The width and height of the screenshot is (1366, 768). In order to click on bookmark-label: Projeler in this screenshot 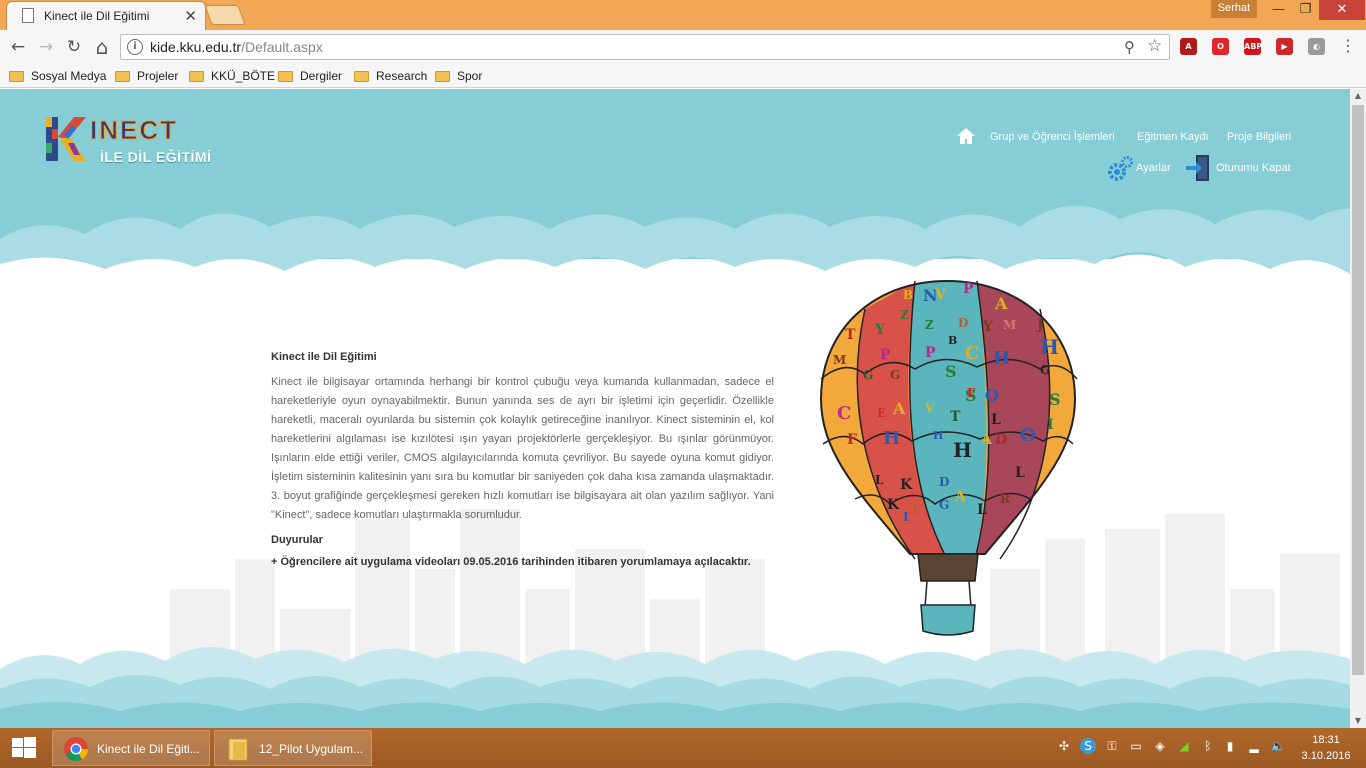, I will do `click(158, 76)`.